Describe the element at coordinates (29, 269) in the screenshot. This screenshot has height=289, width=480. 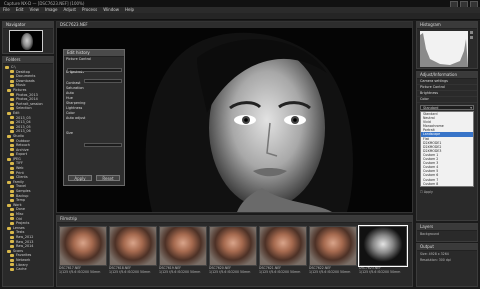
I see `folder-tree-item: Cache` at that location.